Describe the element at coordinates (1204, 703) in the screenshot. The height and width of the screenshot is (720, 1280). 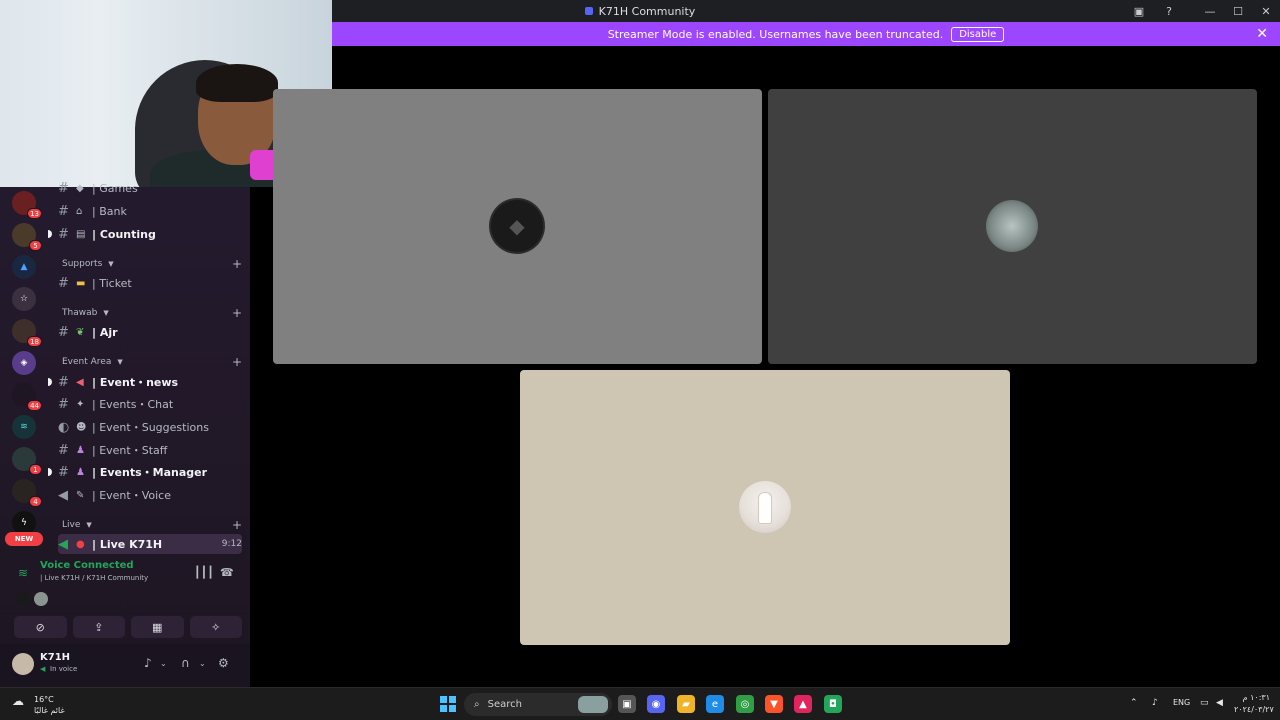
I see `network-icon: ▭` at that location.